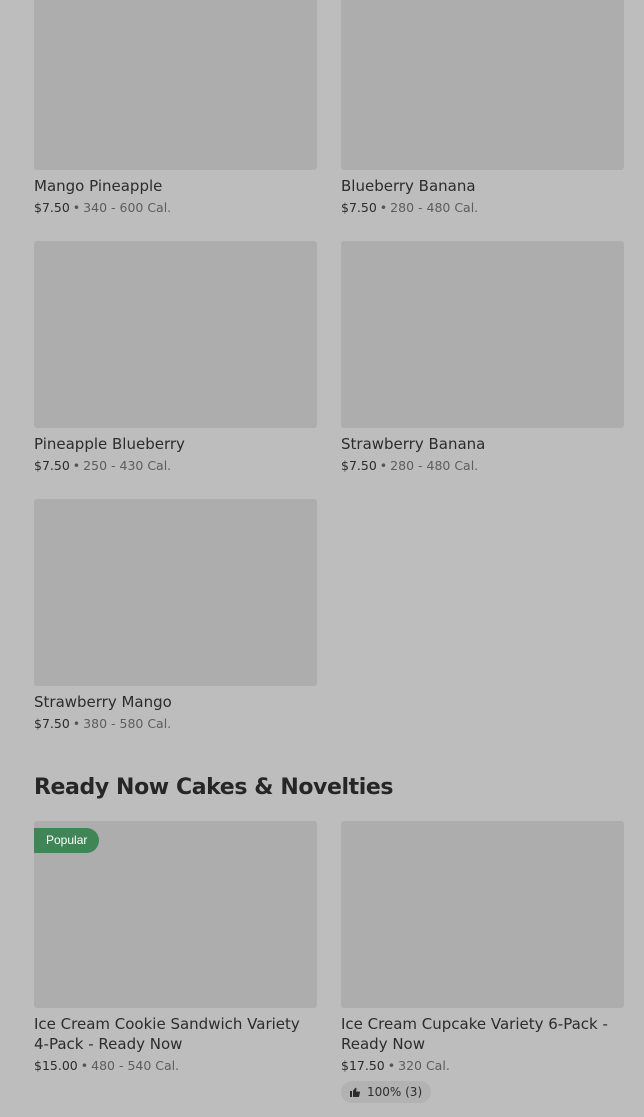  I want to click on item-calories: 250 - 430 Cal., so click(127, 465).